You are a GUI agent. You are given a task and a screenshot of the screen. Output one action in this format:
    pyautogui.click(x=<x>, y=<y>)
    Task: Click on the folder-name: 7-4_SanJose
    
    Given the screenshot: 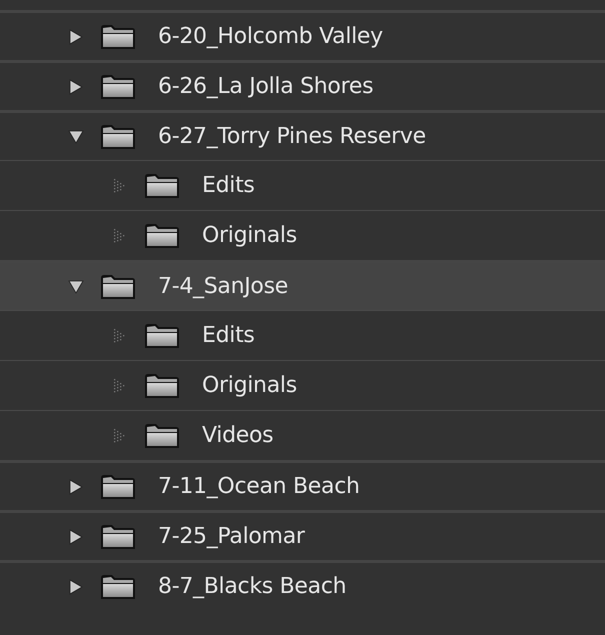 What is the action you would take?
    pyautogui.click(x=223, y=286)
    